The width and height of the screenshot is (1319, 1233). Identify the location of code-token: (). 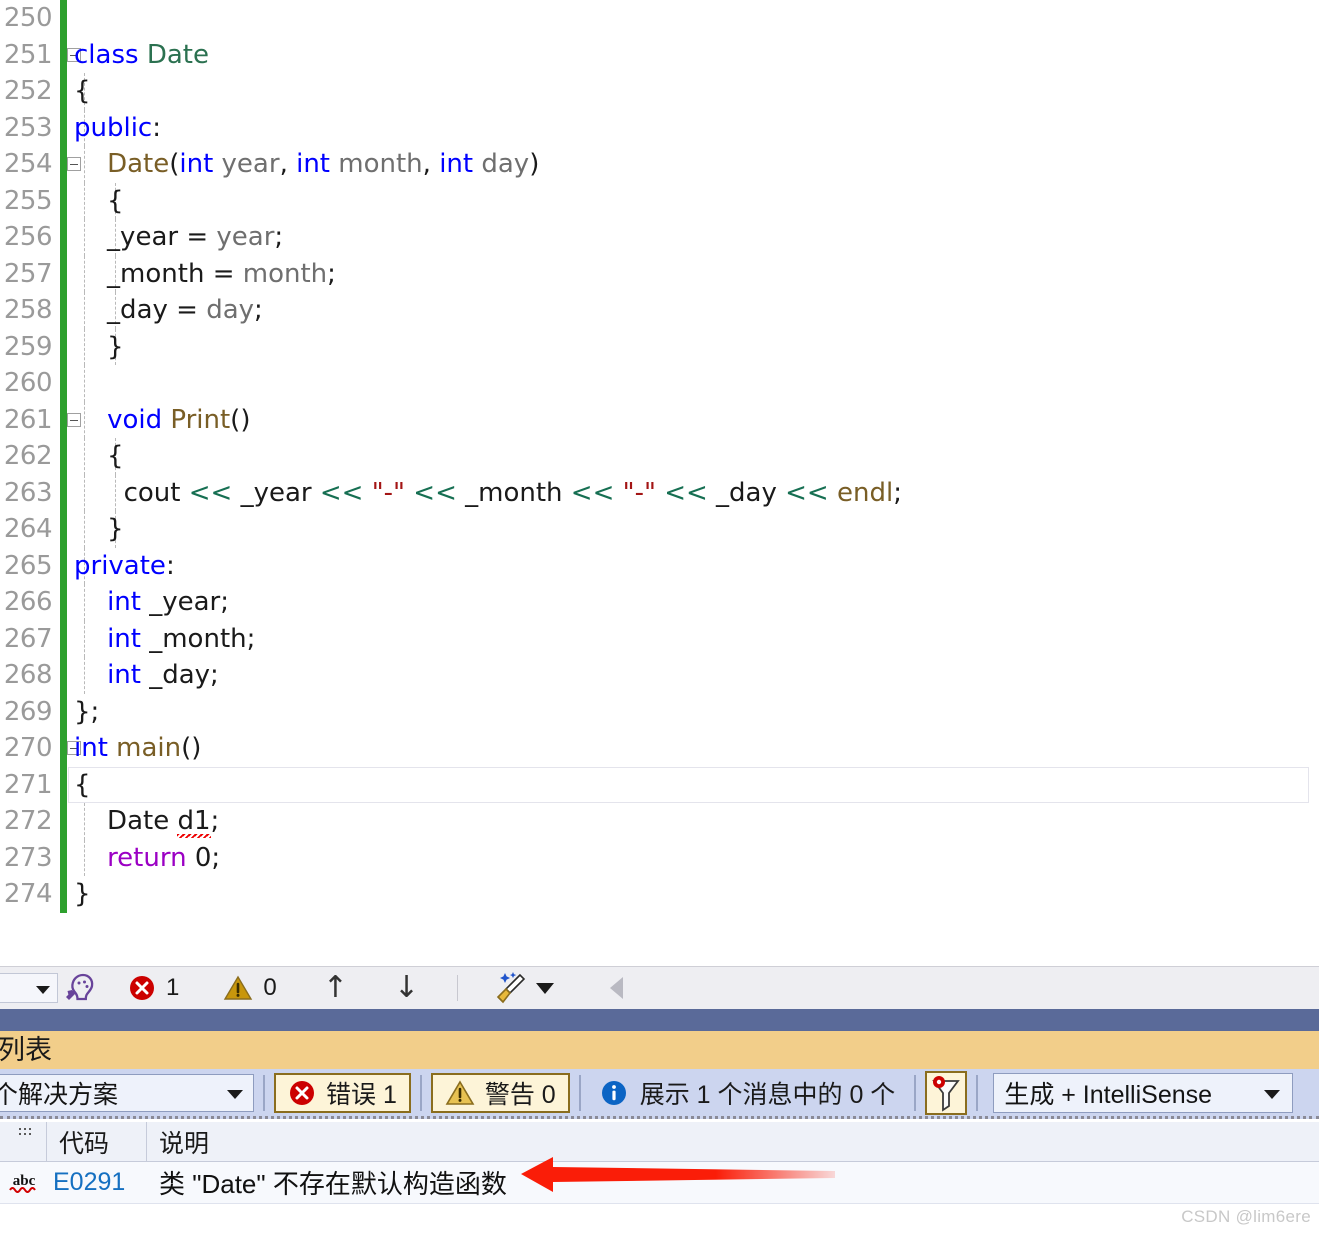
(191, 748).